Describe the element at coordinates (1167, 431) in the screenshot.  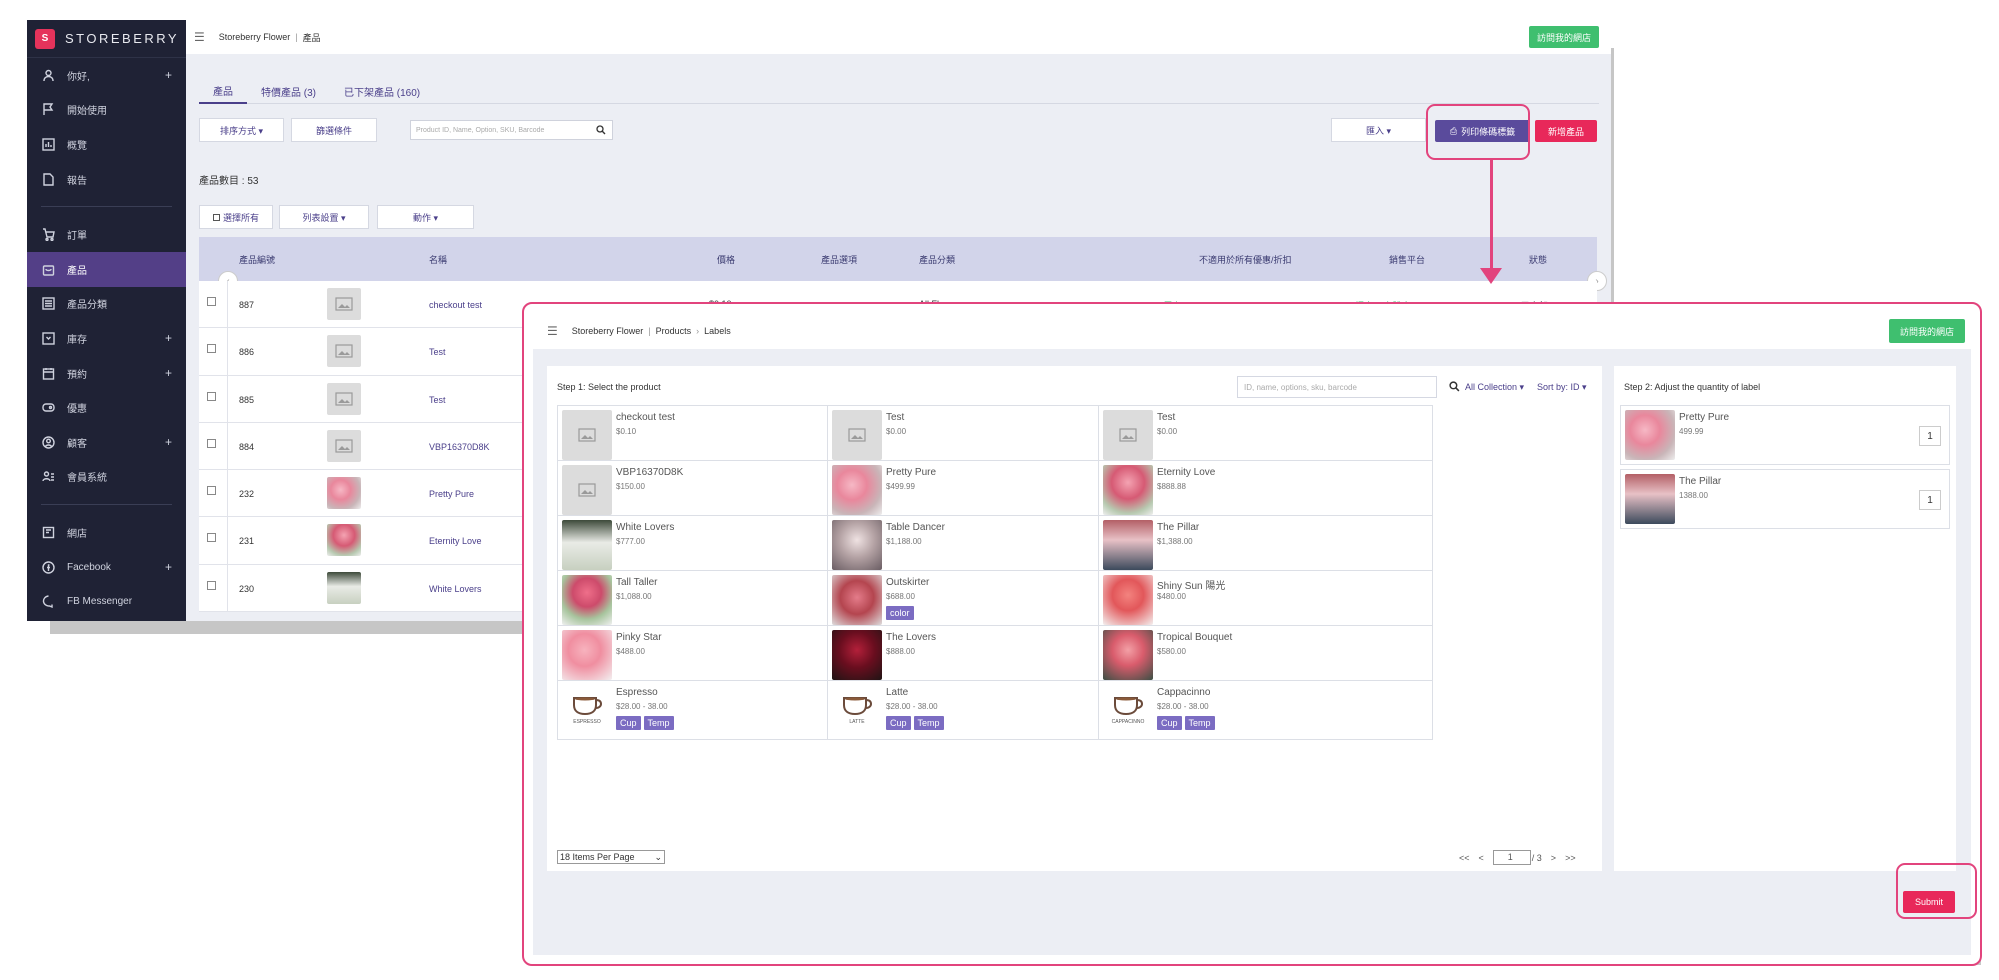
I see `product-price: $0.00` at that location.